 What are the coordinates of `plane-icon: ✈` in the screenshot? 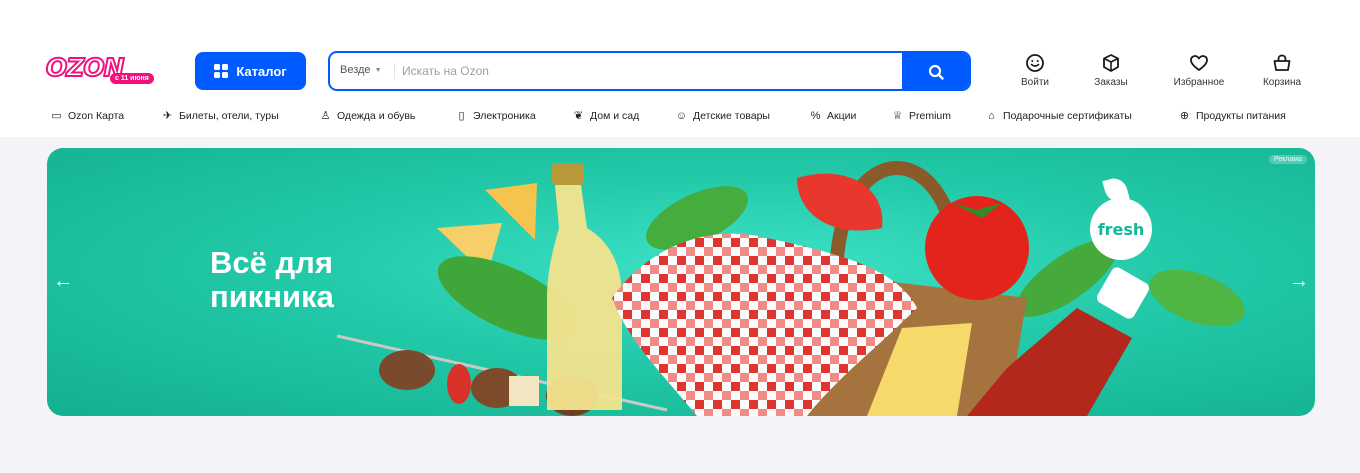 It's located at (167, 116).